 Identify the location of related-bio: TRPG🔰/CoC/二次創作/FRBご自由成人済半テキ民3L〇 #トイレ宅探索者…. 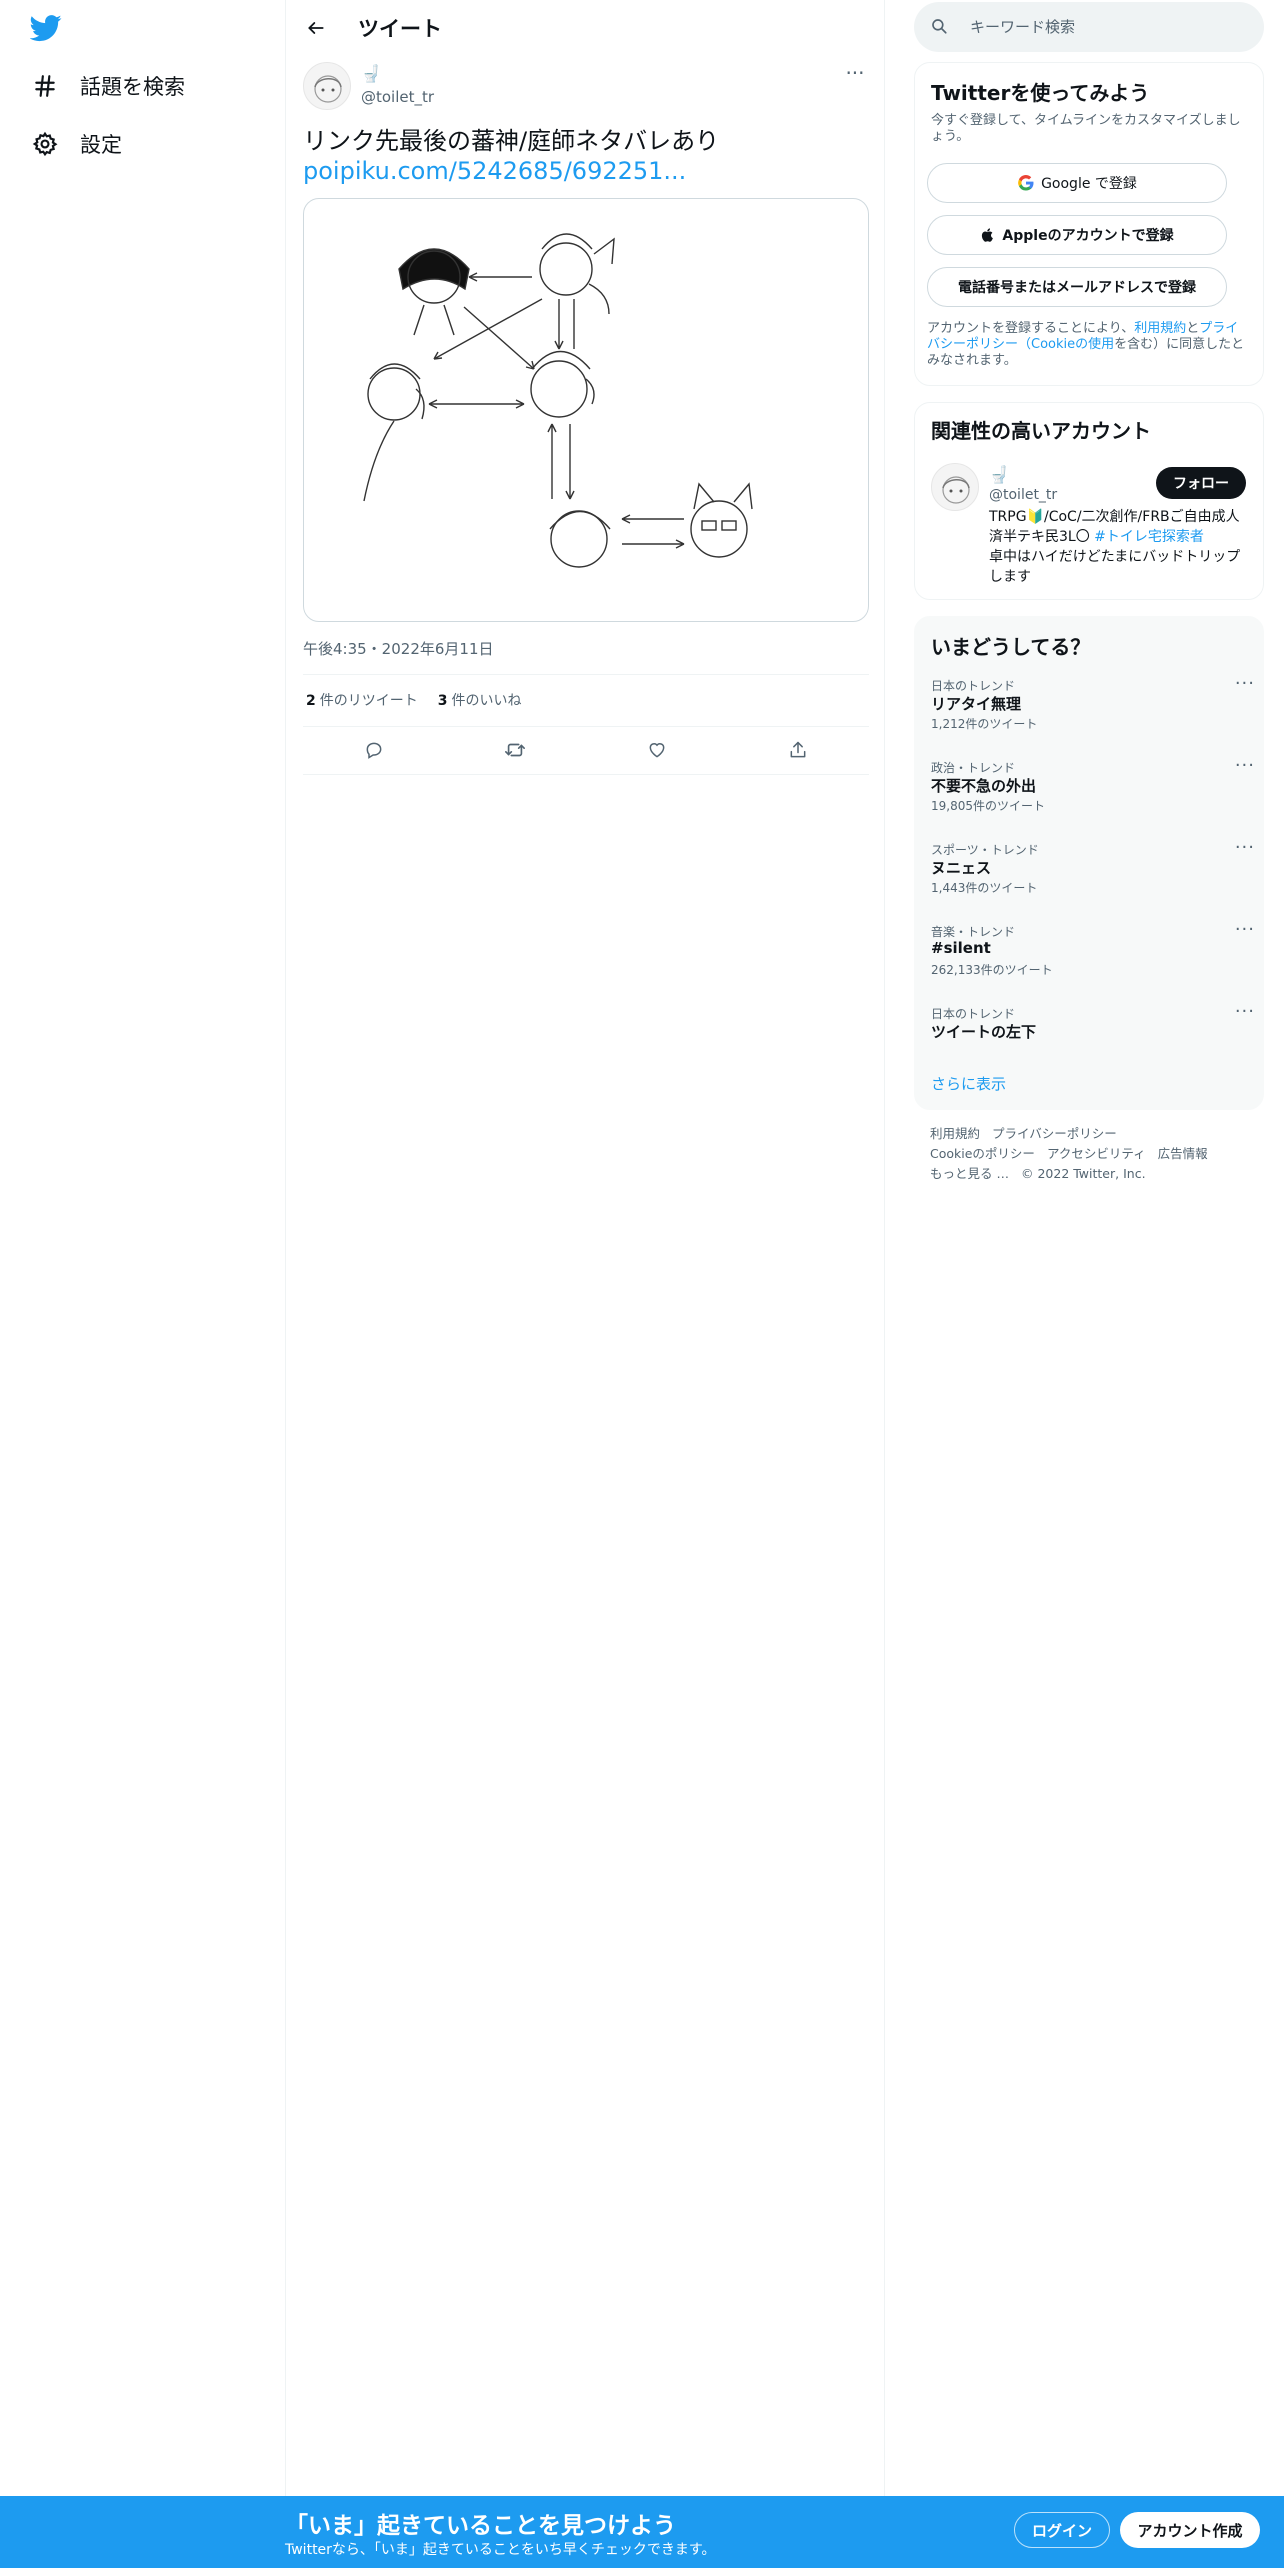
(1121, 547).